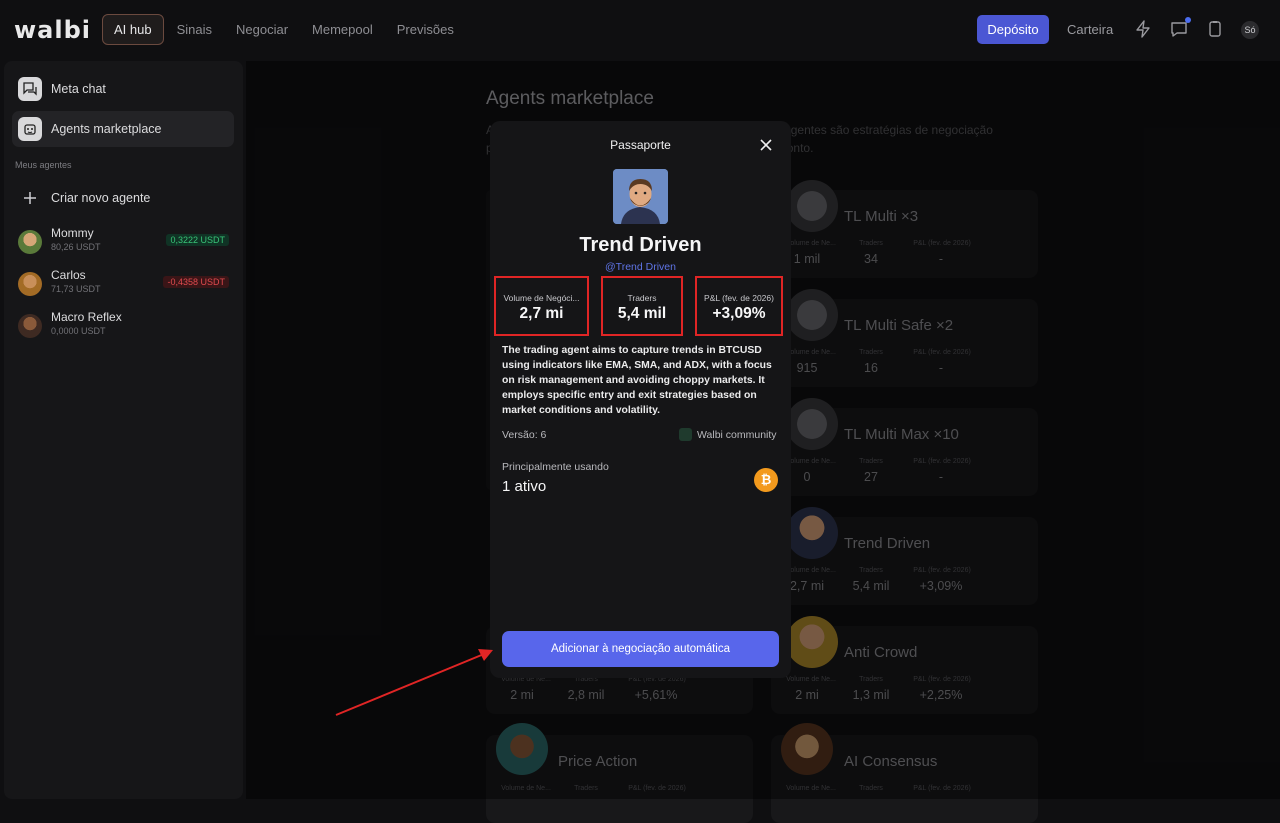 The width and height of the screenshot is (1280, 823). I want to click on sidebar-item-agents-marketplace: Agents marketplace, so click(123, 129).